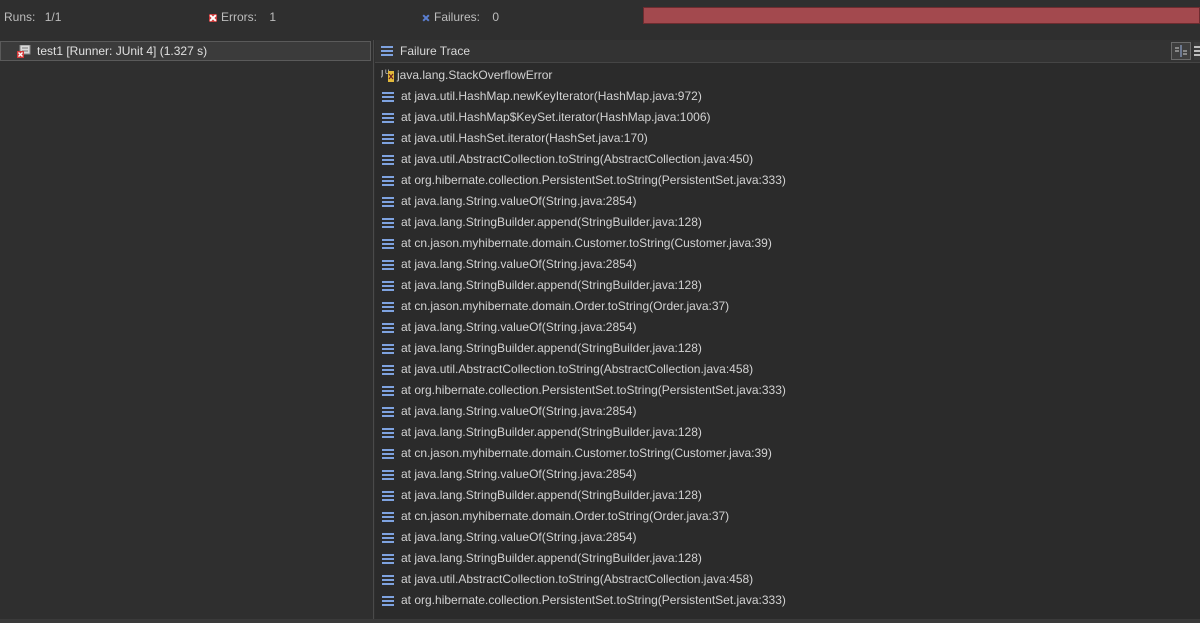 The width and height of the screenshot is (1200, 623). I want to click on errors-value: 1, so click(273, 17).